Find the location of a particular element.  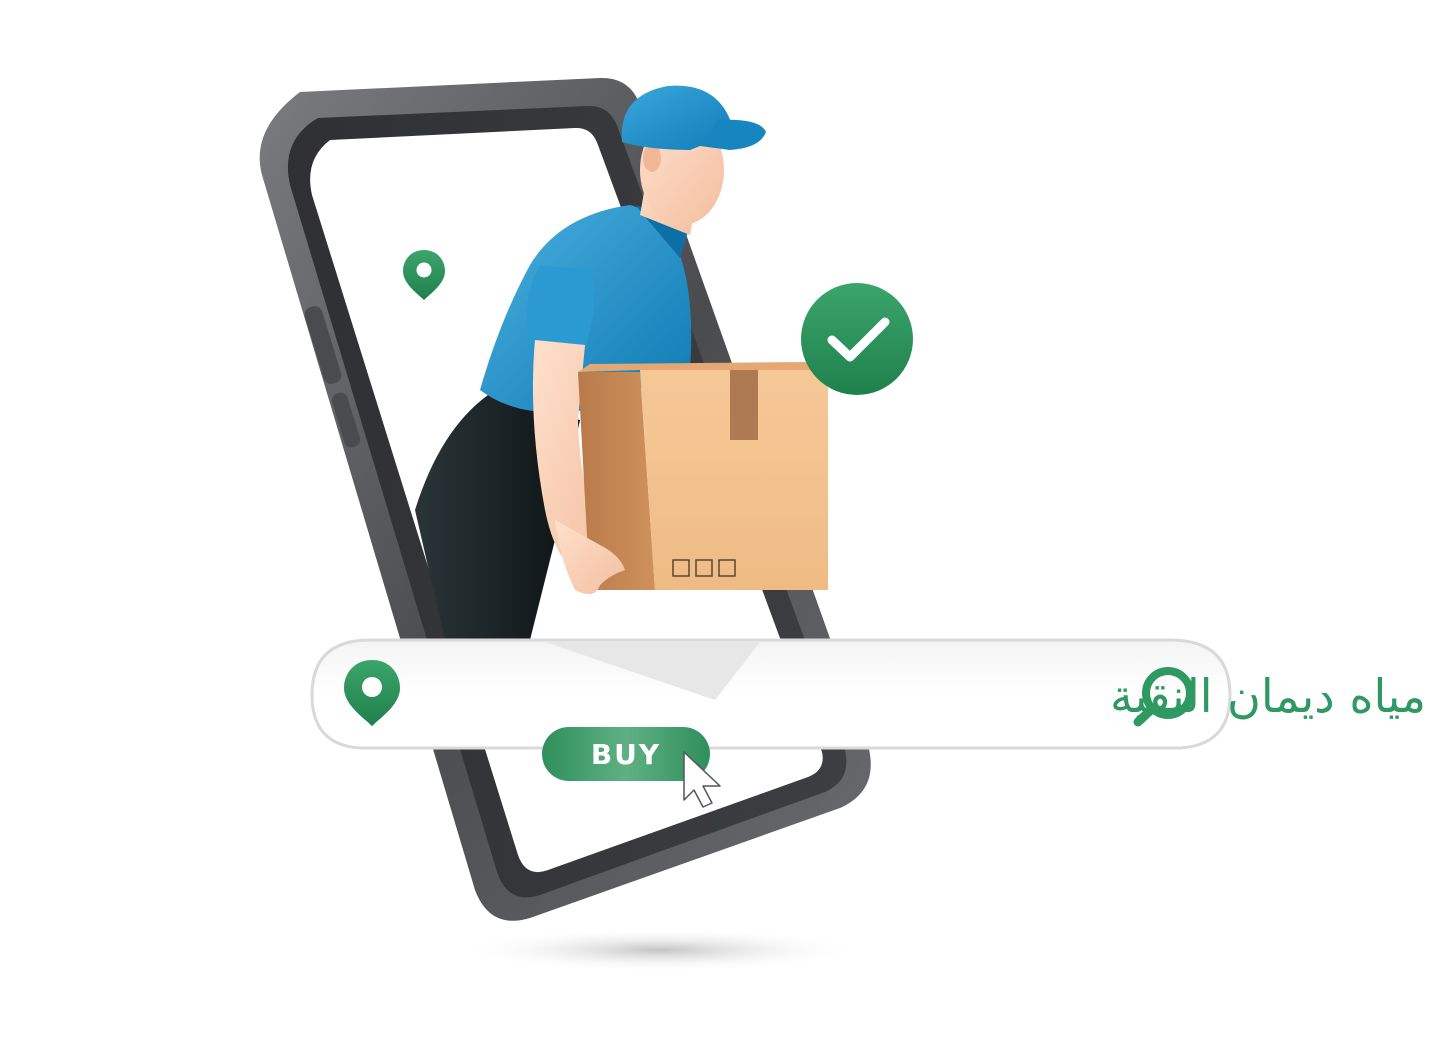

phone-shadow is located at coordinates (660, 950).